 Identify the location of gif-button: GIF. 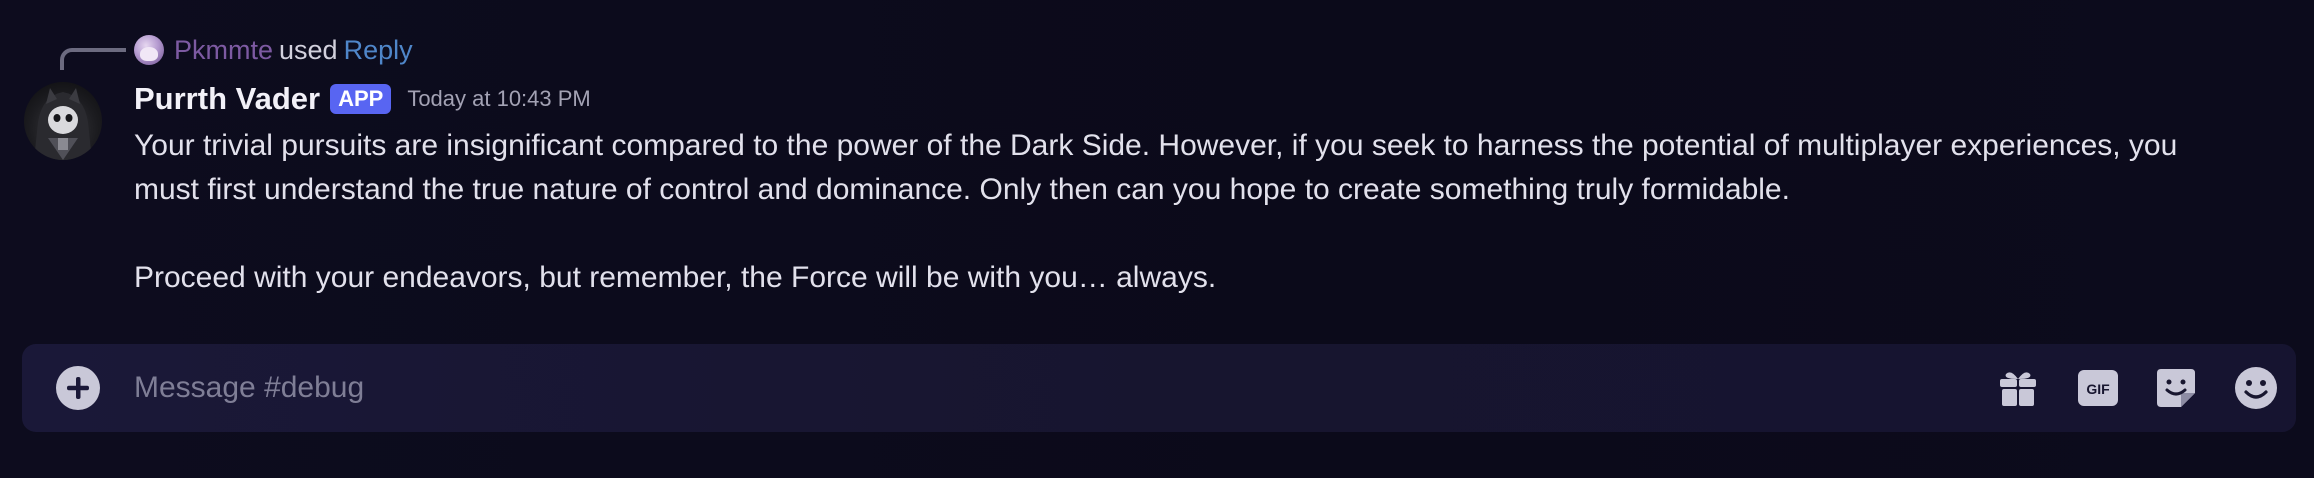
(2098, 388).